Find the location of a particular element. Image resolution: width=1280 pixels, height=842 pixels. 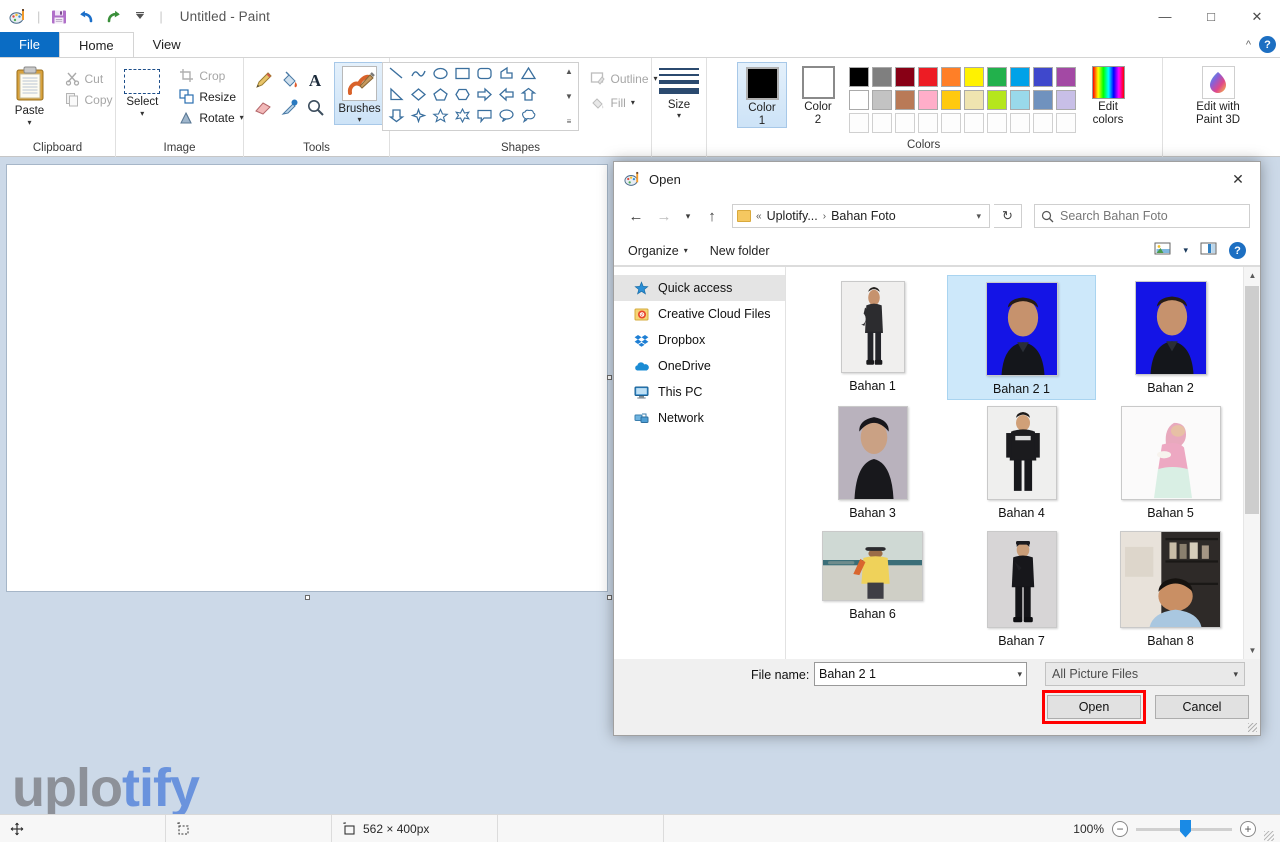

zoom-out-button: − is located at coordinates (1120, 829).